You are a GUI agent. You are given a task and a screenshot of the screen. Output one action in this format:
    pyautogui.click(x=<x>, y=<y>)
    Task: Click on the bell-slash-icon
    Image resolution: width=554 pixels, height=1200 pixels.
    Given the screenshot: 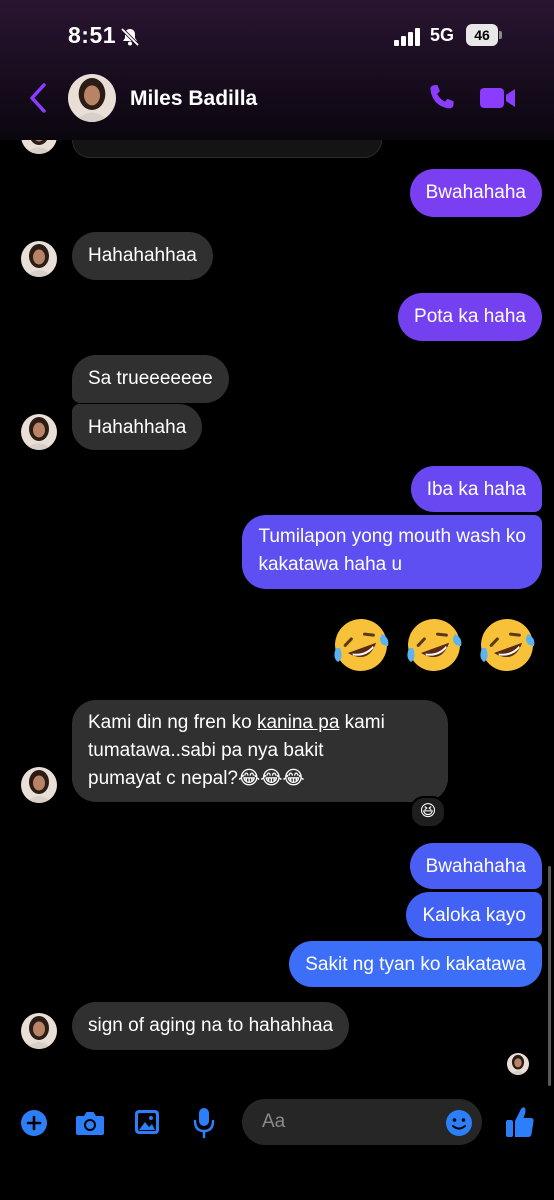 What is the action you would take?
    pyautogui.click(x=130, y=37)
    